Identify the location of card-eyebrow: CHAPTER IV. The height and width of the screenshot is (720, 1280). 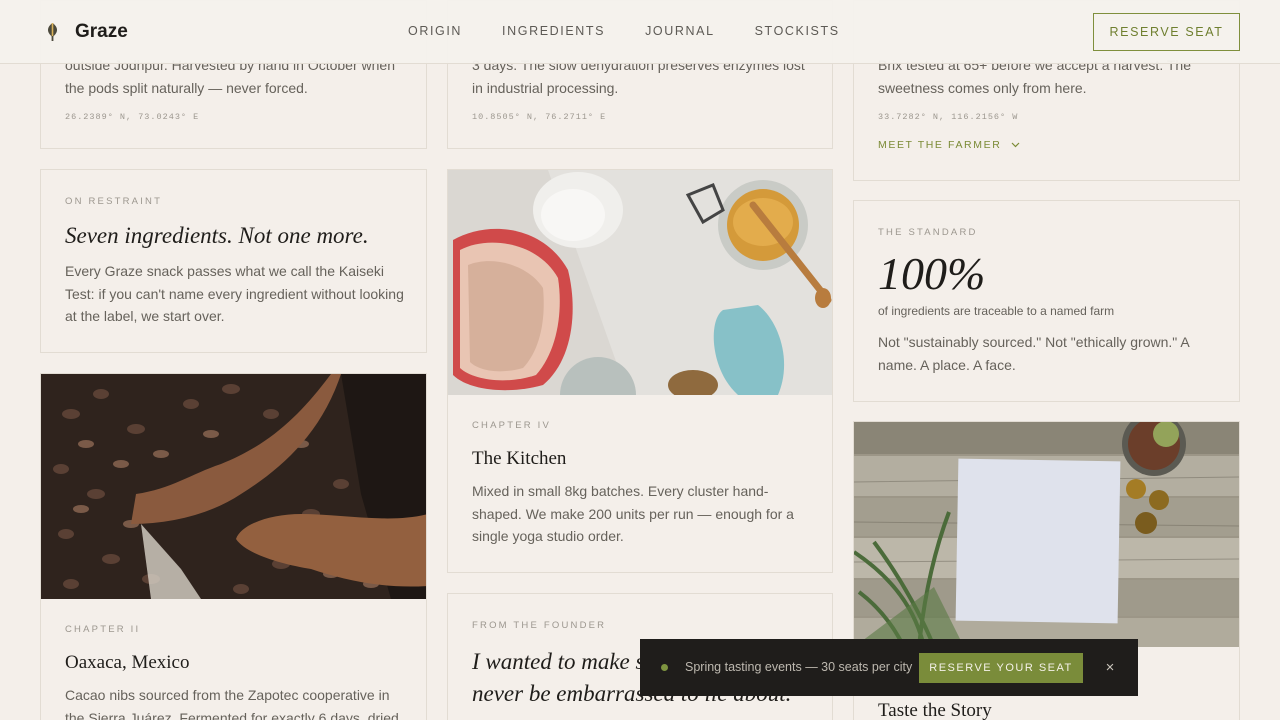
(512, 425).